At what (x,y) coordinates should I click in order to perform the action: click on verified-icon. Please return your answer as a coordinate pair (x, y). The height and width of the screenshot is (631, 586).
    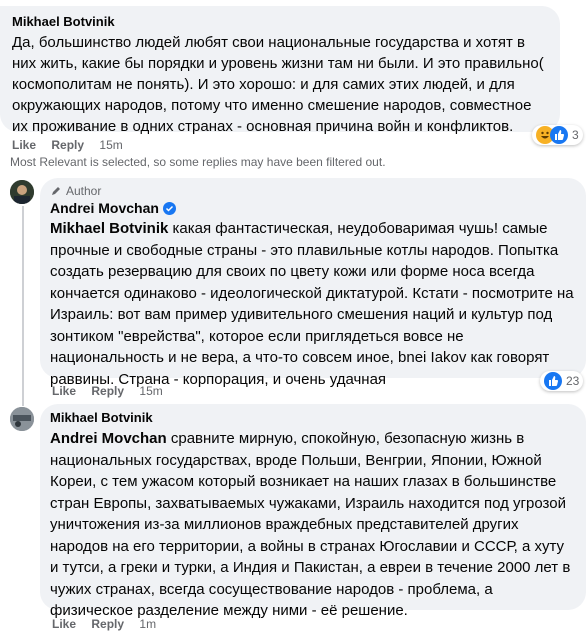
    Looking at the image, I should click on (169, 208).